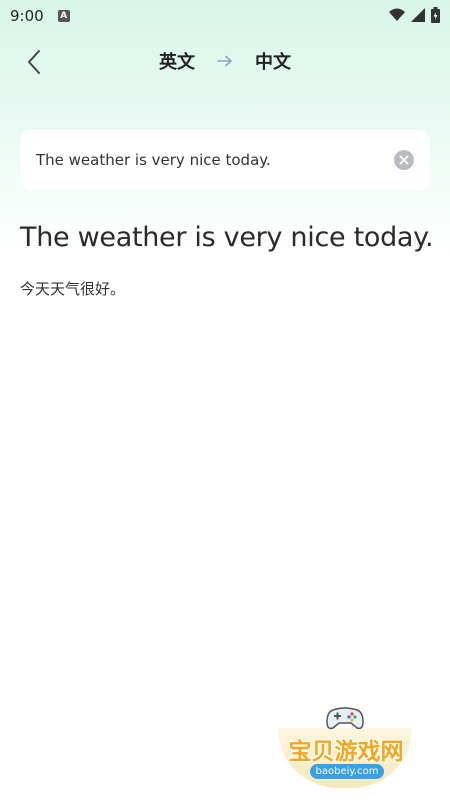 The width and height of the screenshot is (450, 800). I want to click on signal-icon, so click(418, 15).